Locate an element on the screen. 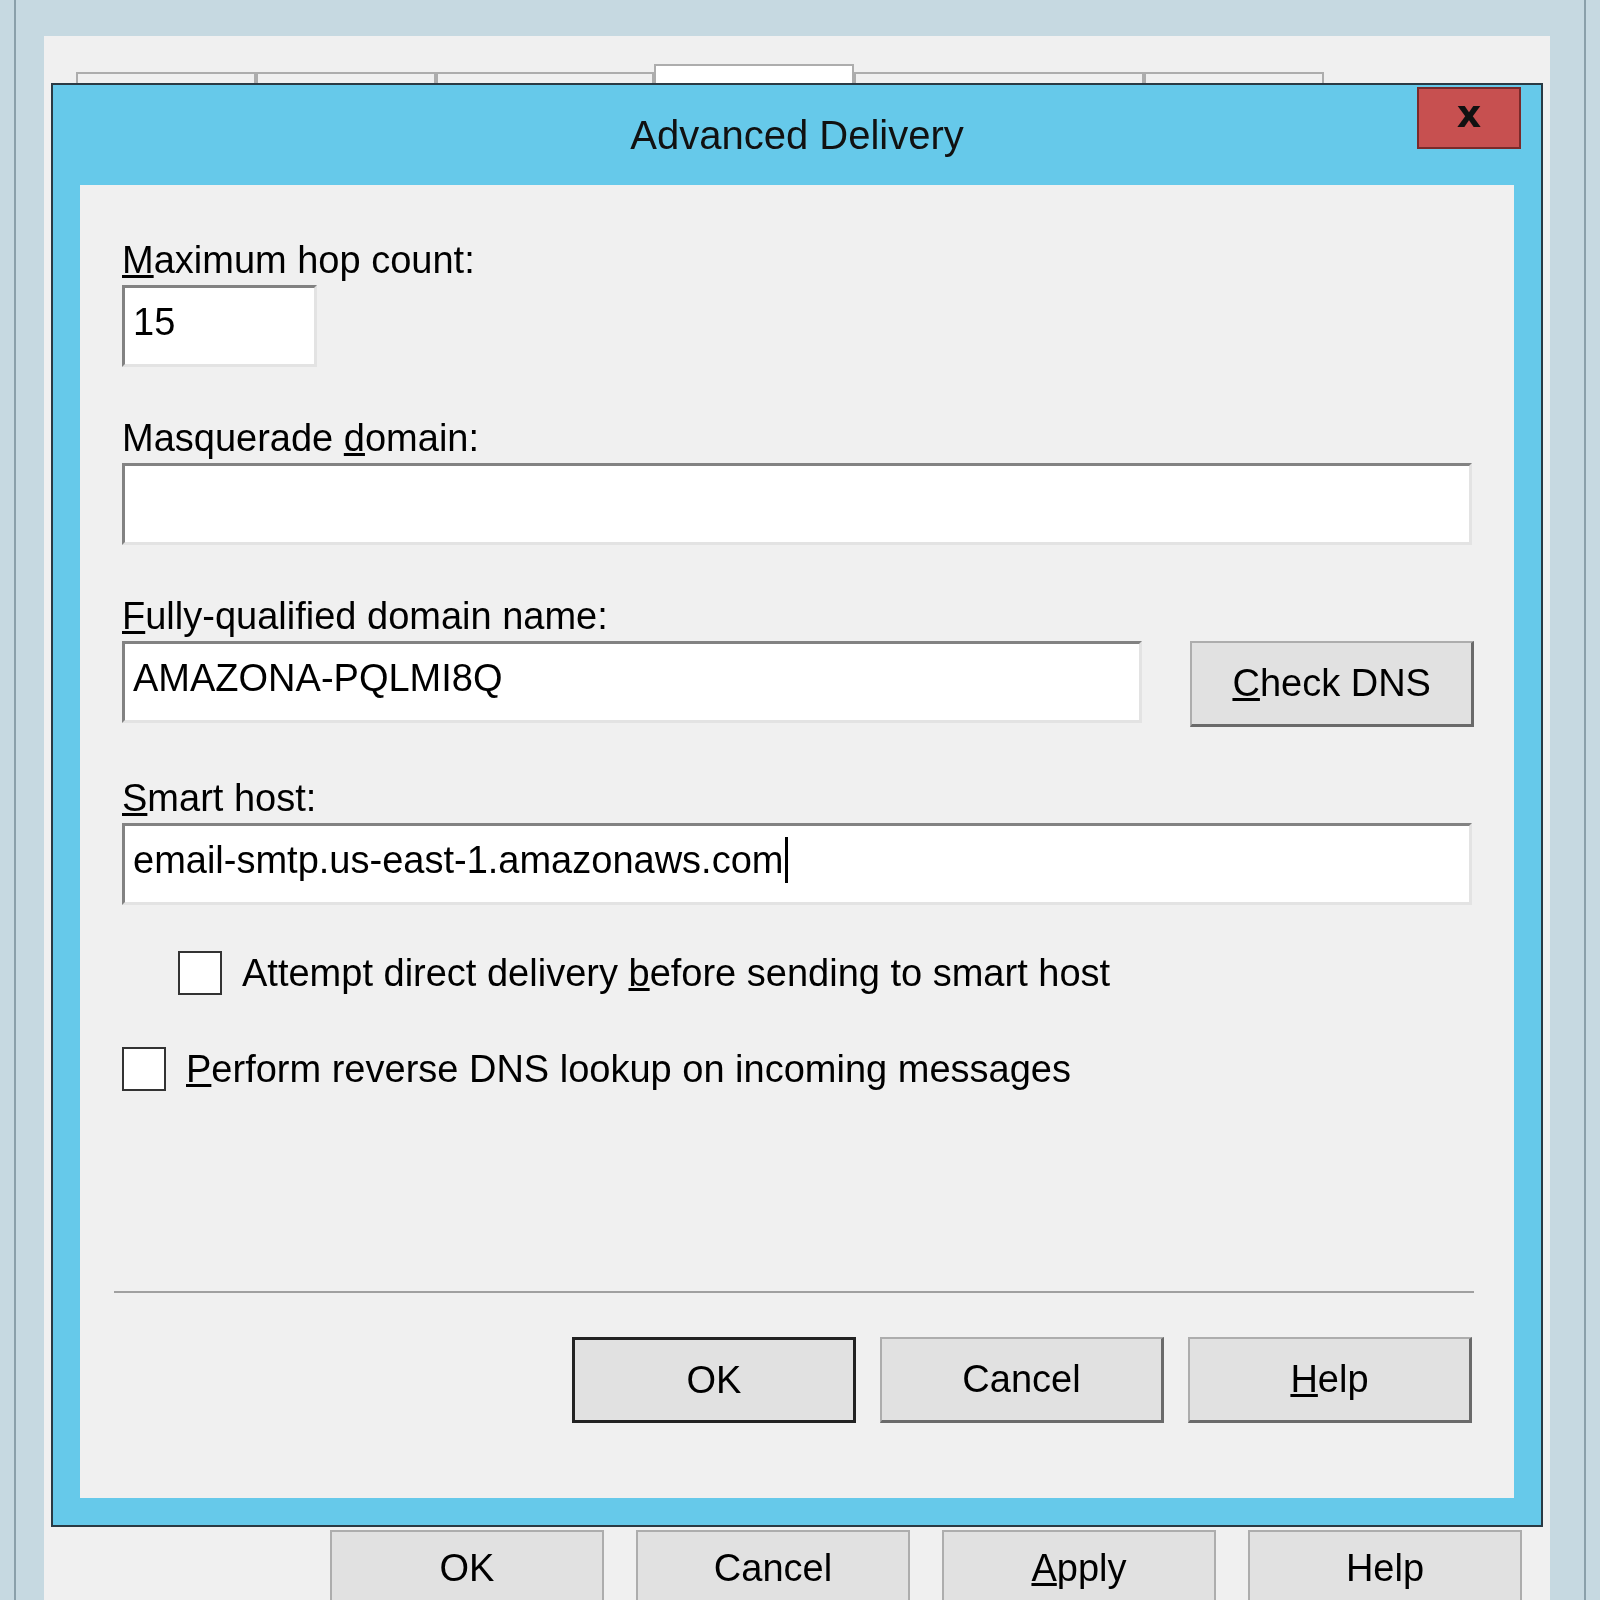 The height and width of the screenshot is (1600, 1600). check-dns-button: Check DNS is located at coordinates (1332, 684).